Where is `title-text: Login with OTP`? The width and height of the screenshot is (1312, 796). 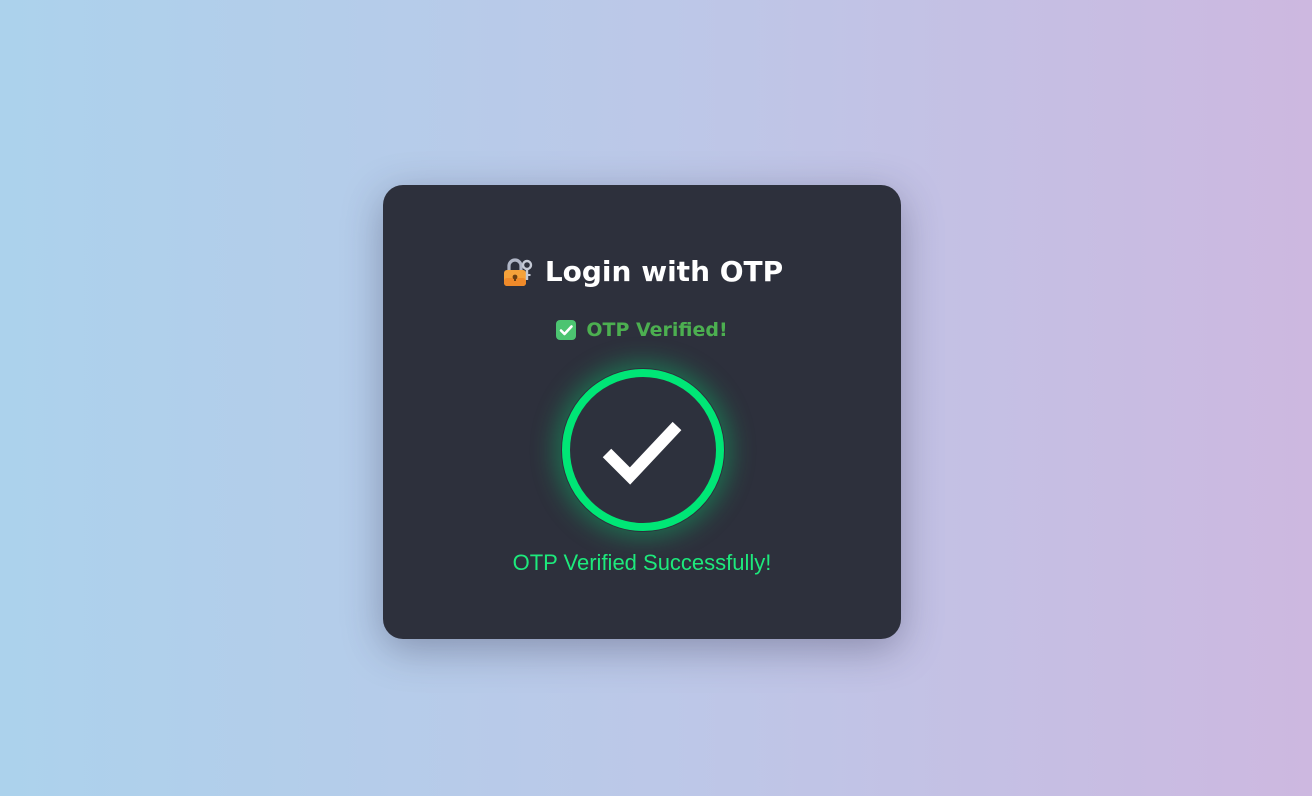 title-text: Login with OTP is located at coordinates (664, 271).